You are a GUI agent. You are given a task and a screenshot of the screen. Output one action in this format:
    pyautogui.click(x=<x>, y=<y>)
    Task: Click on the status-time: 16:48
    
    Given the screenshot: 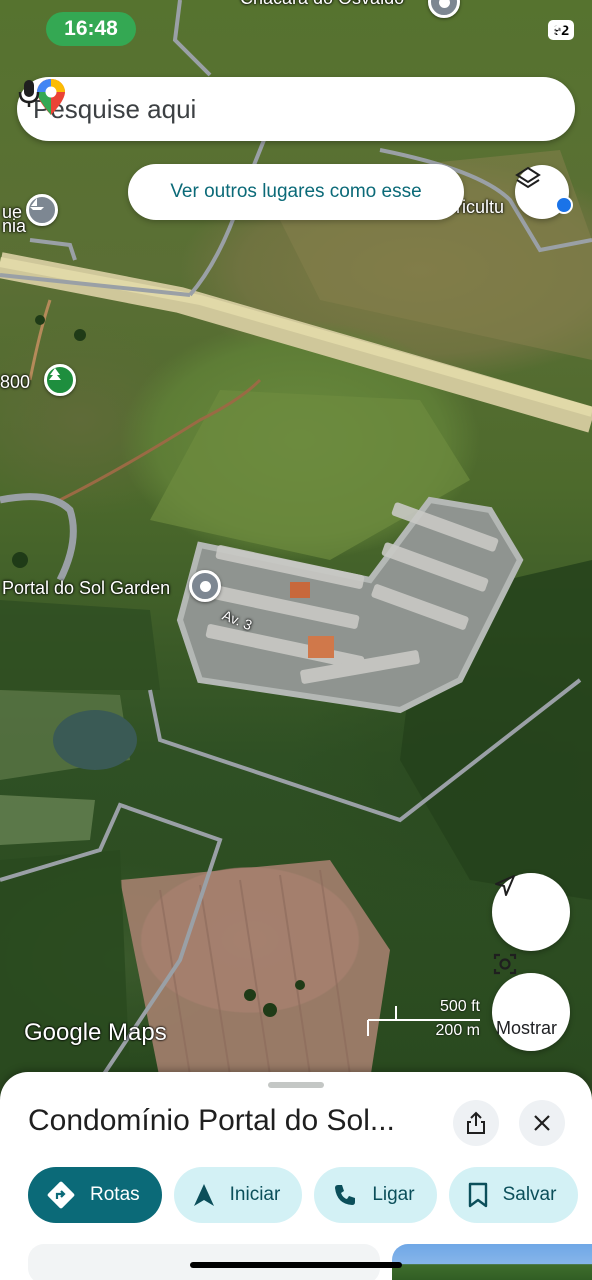 What is the action you would take?
    pyautogui.click(x=91, y=29)
    